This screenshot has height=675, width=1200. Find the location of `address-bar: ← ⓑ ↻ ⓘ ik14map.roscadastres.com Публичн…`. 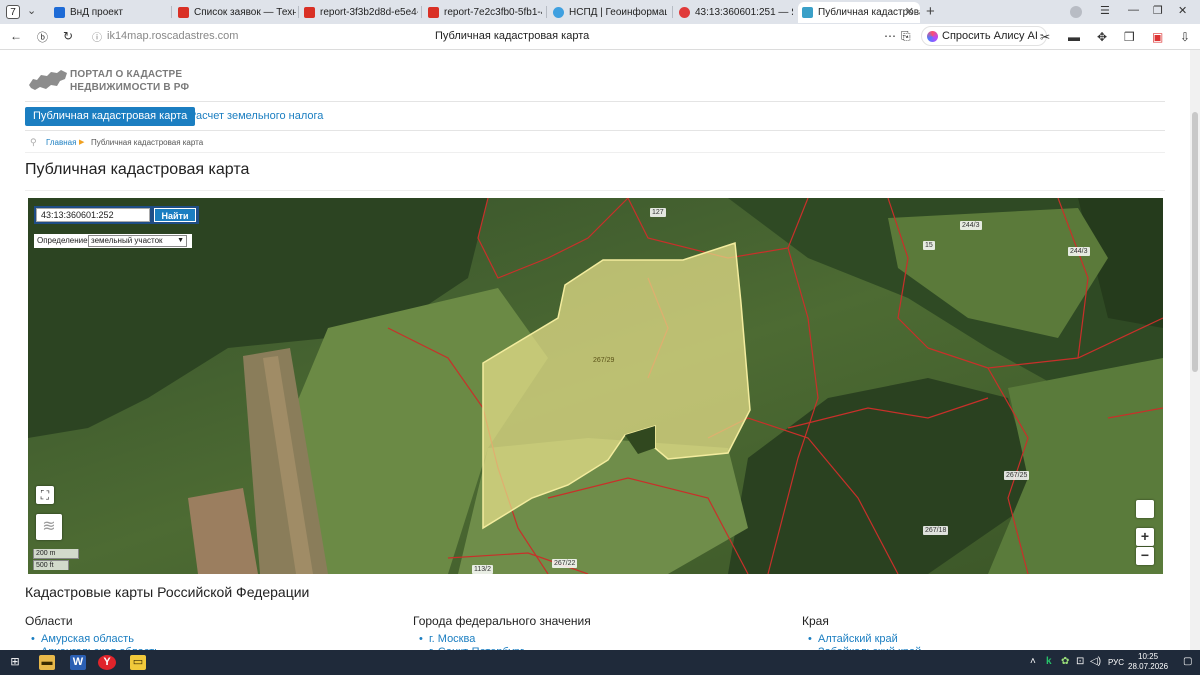

address-bar: ← ⓑ ↻ ⓘ ik14map.roscadastres.com Публичн… is located at coordinates (600, 37).